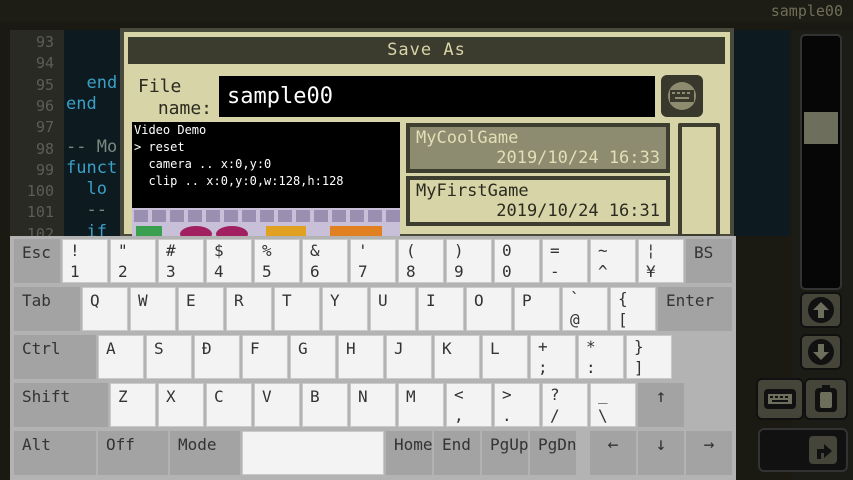 This screenshot has width=853, height=480. I want to click on key-shift-label: }, so click(639, 346).